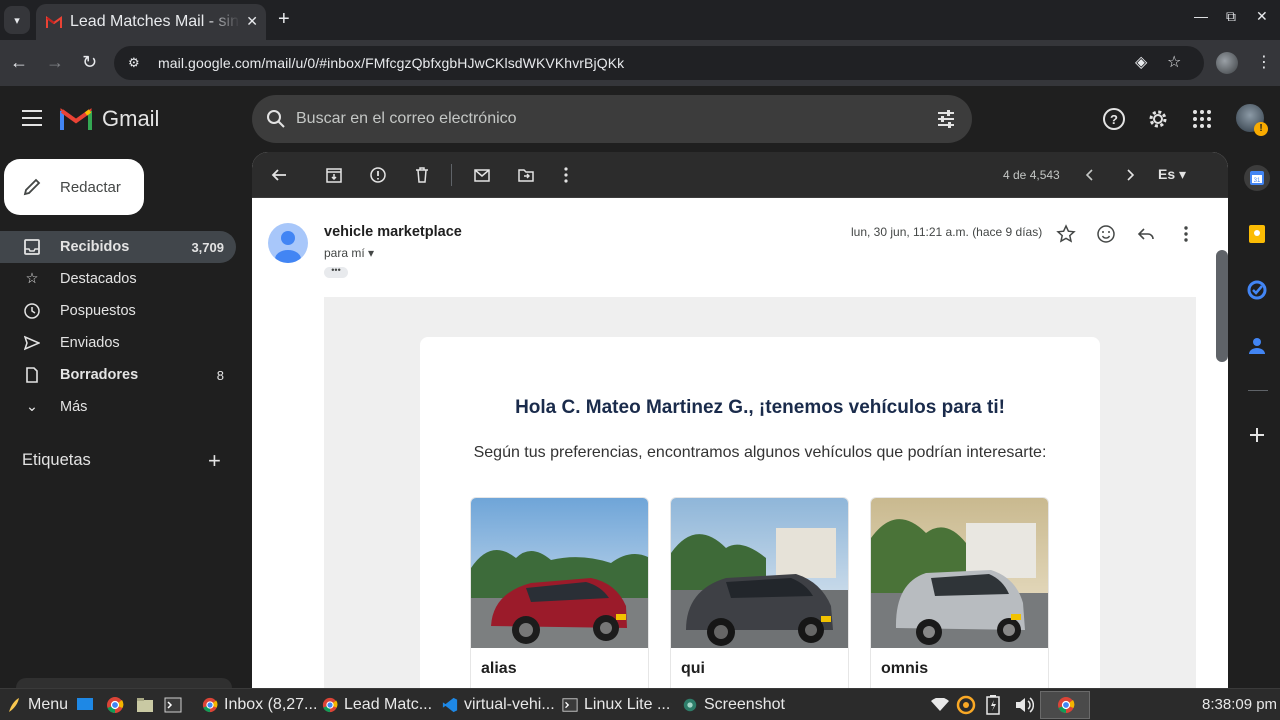 This screenshot has height=720, width=1280. Describe the element at coordinates (344, 253) in the screenshot. I see `recipient-label: para mí` at that location.